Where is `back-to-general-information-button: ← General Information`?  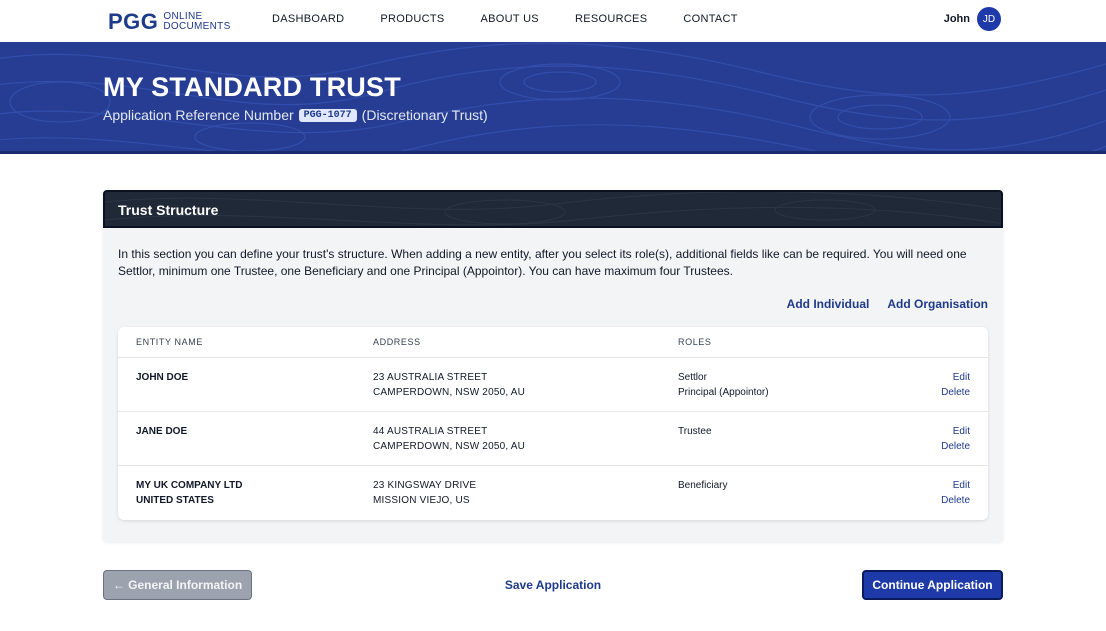 back-to-general-information-button: ← General Information is located at coordinates (177, 585).